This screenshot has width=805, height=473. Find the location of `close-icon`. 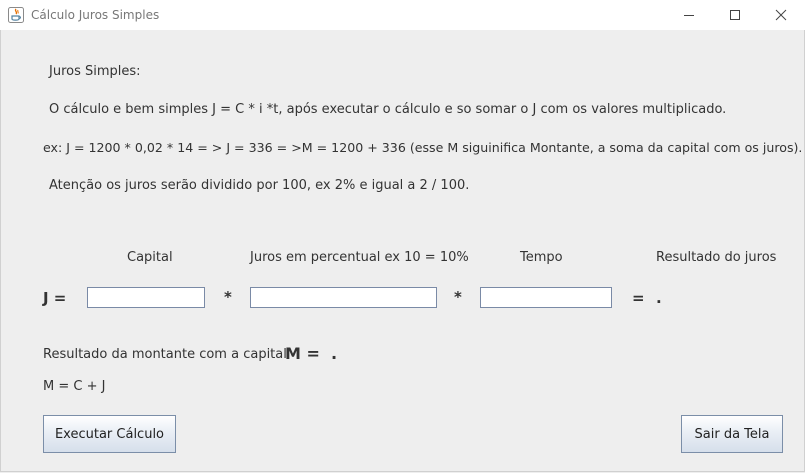

close-icon is located at coordinates (781, 15).